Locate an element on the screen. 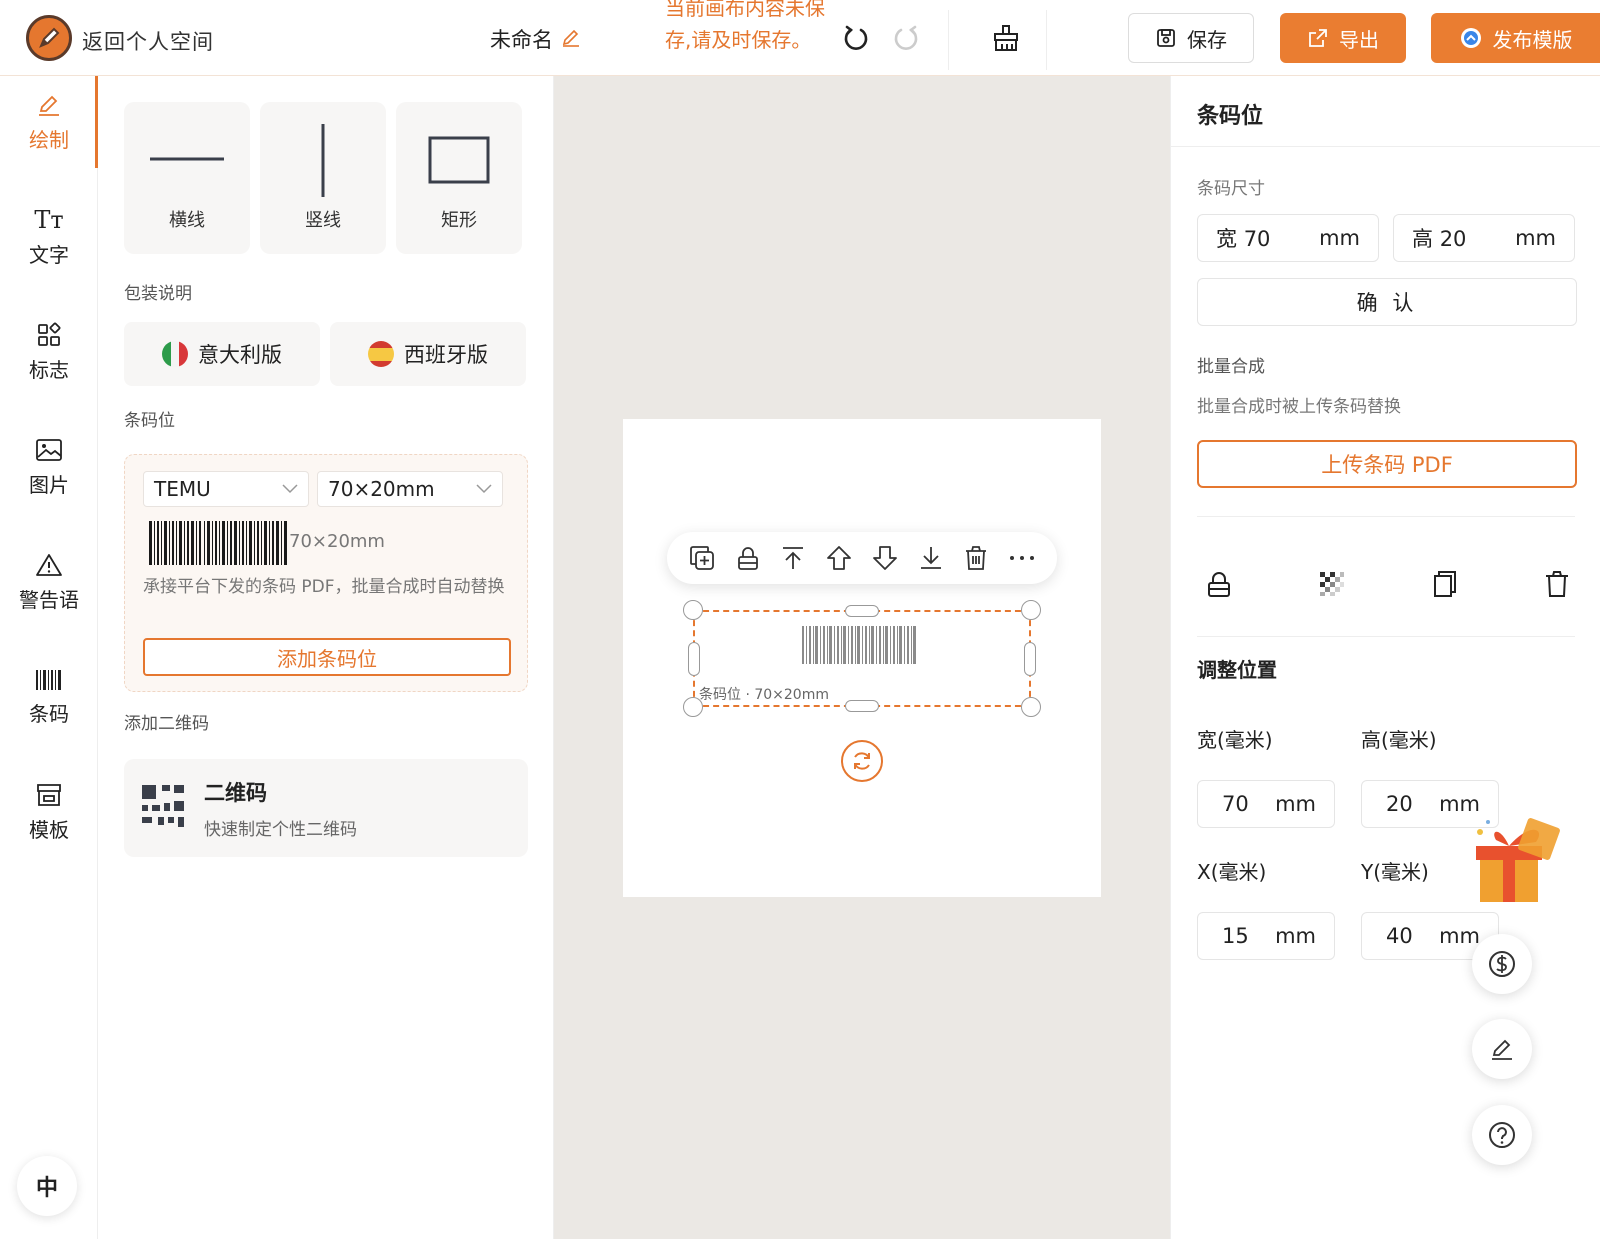 The image size is (1600, 1239). rail-label: 图片 is located at coordinates (49, 484).